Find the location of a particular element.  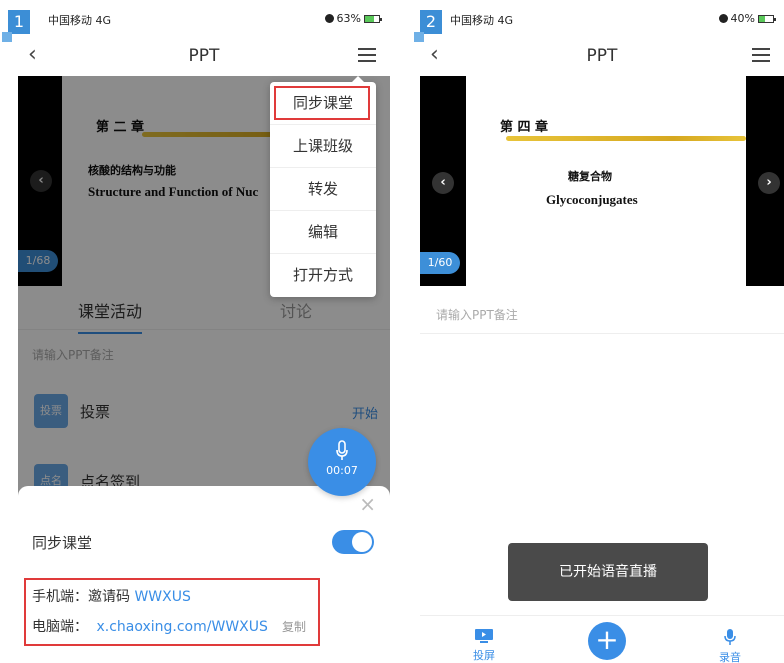

bottom-toolbar: 投屏 + 录音 is located at coordinates (602, 639).